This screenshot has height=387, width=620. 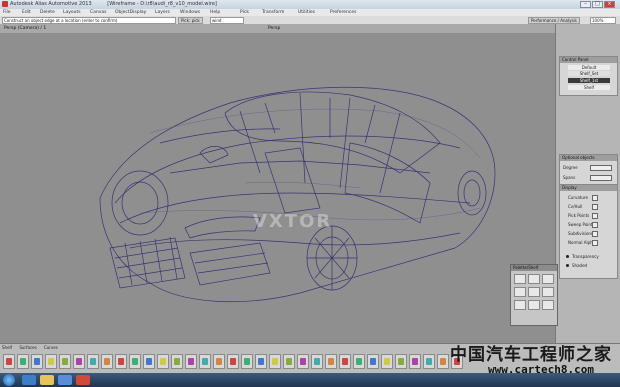 What do you see at coordinates (595, 216) in the screenshot?
I see `pick-points-checkbox` at bounding box center [595, 216].